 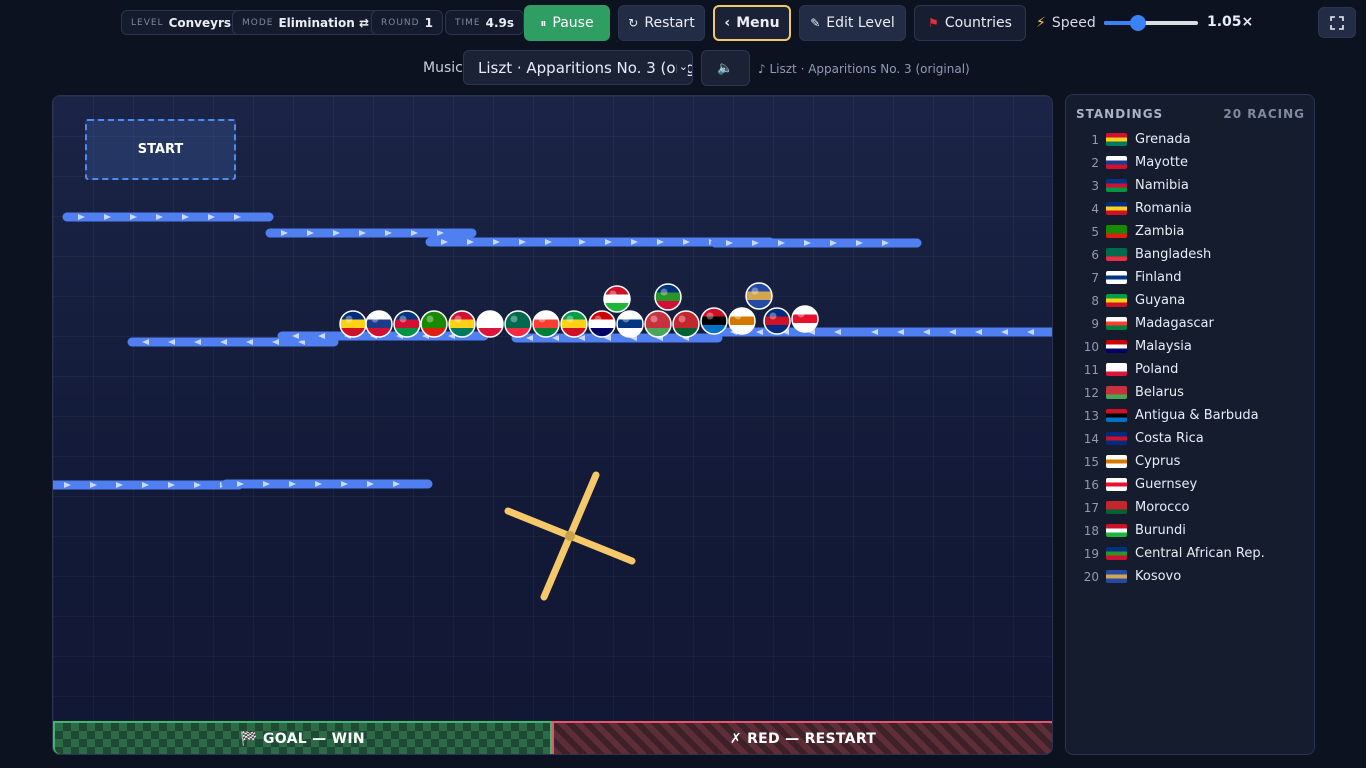 I want to click on round-chip: ROUND 1, so click(x=407, y=22).